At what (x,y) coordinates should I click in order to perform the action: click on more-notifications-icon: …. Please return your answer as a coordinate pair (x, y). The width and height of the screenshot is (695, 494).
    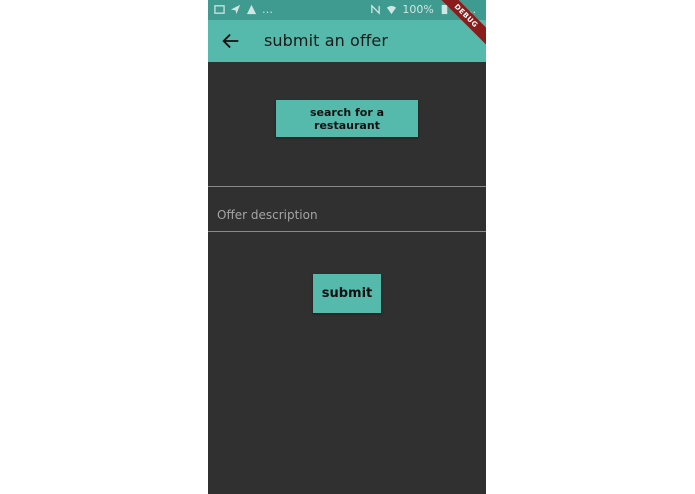
    Looking at the image, I should click on (267, 9).